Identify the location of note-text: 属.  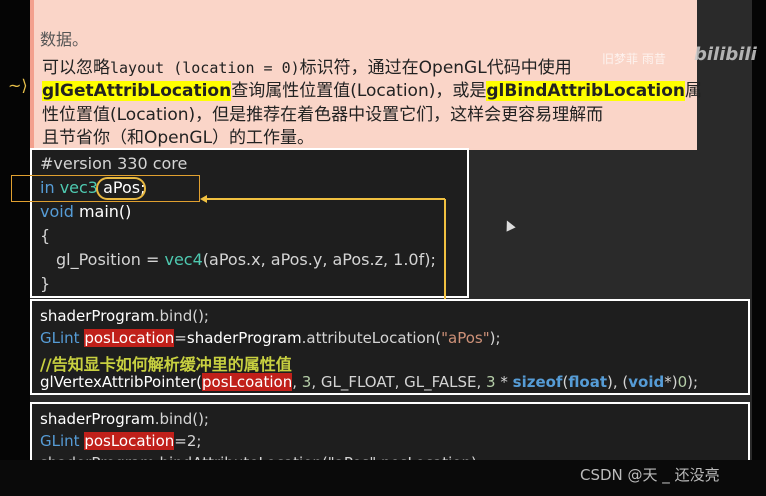
(694, 91).